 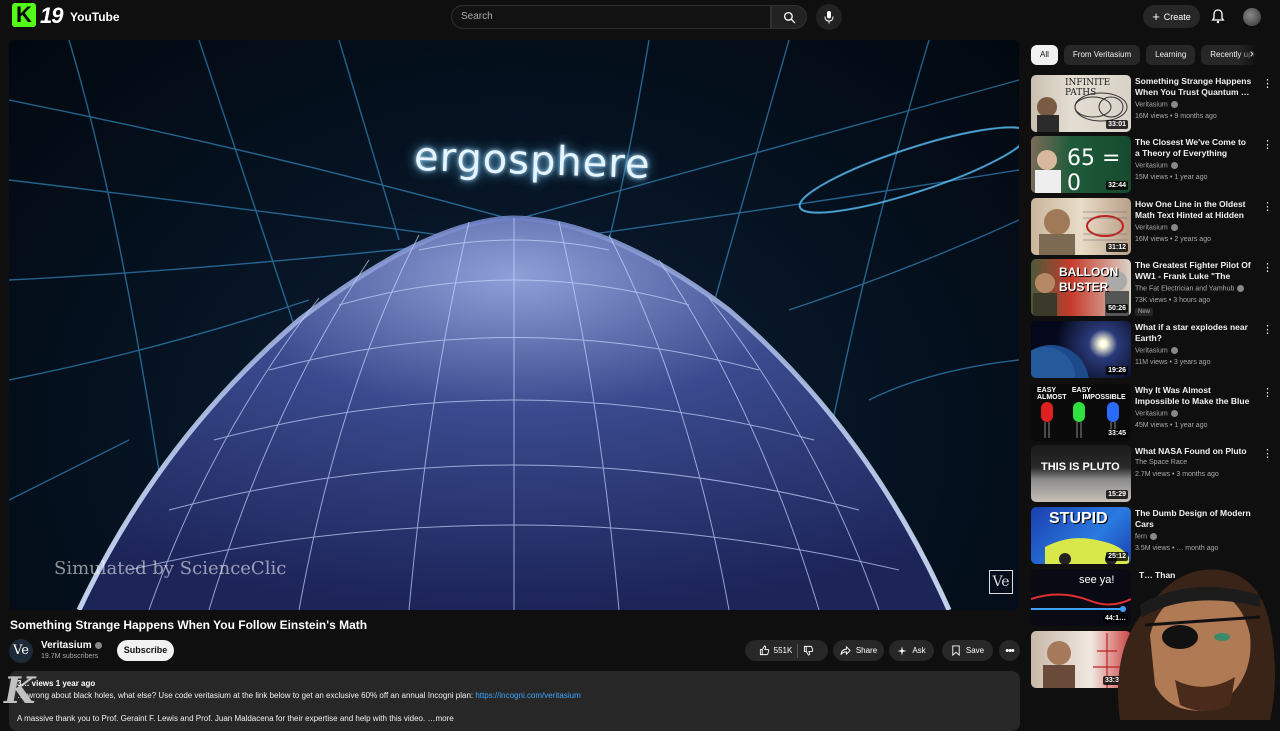 What do you see at coordinates (1117, 433) in the screenshot?
I see `video-duration: 33:45` at bounding box center [1117, 433].